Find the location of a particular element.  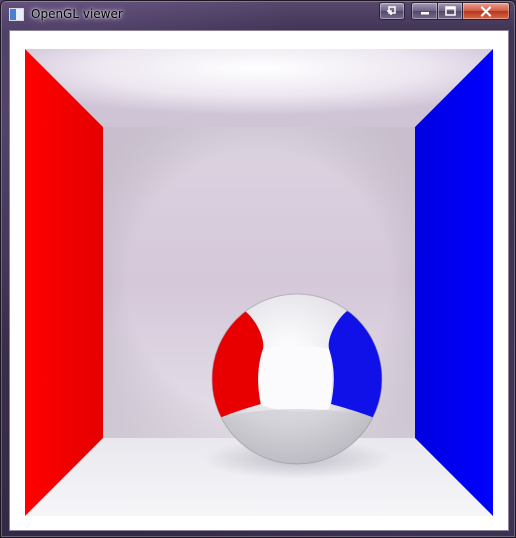

right-wall-blue is located at coordinates (454, 282).